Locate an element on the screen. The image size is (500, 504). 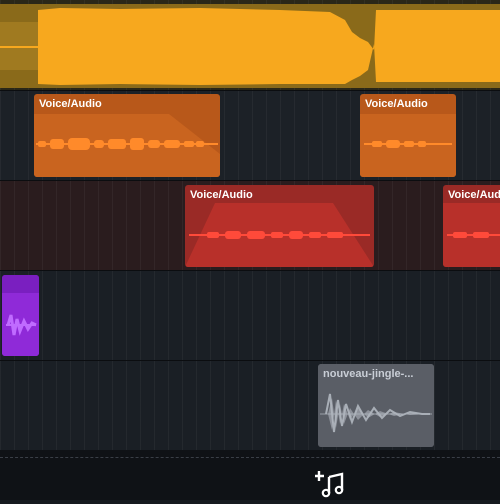
voice-clip-2: Voice/Audio is located at coordinates (408, 135).